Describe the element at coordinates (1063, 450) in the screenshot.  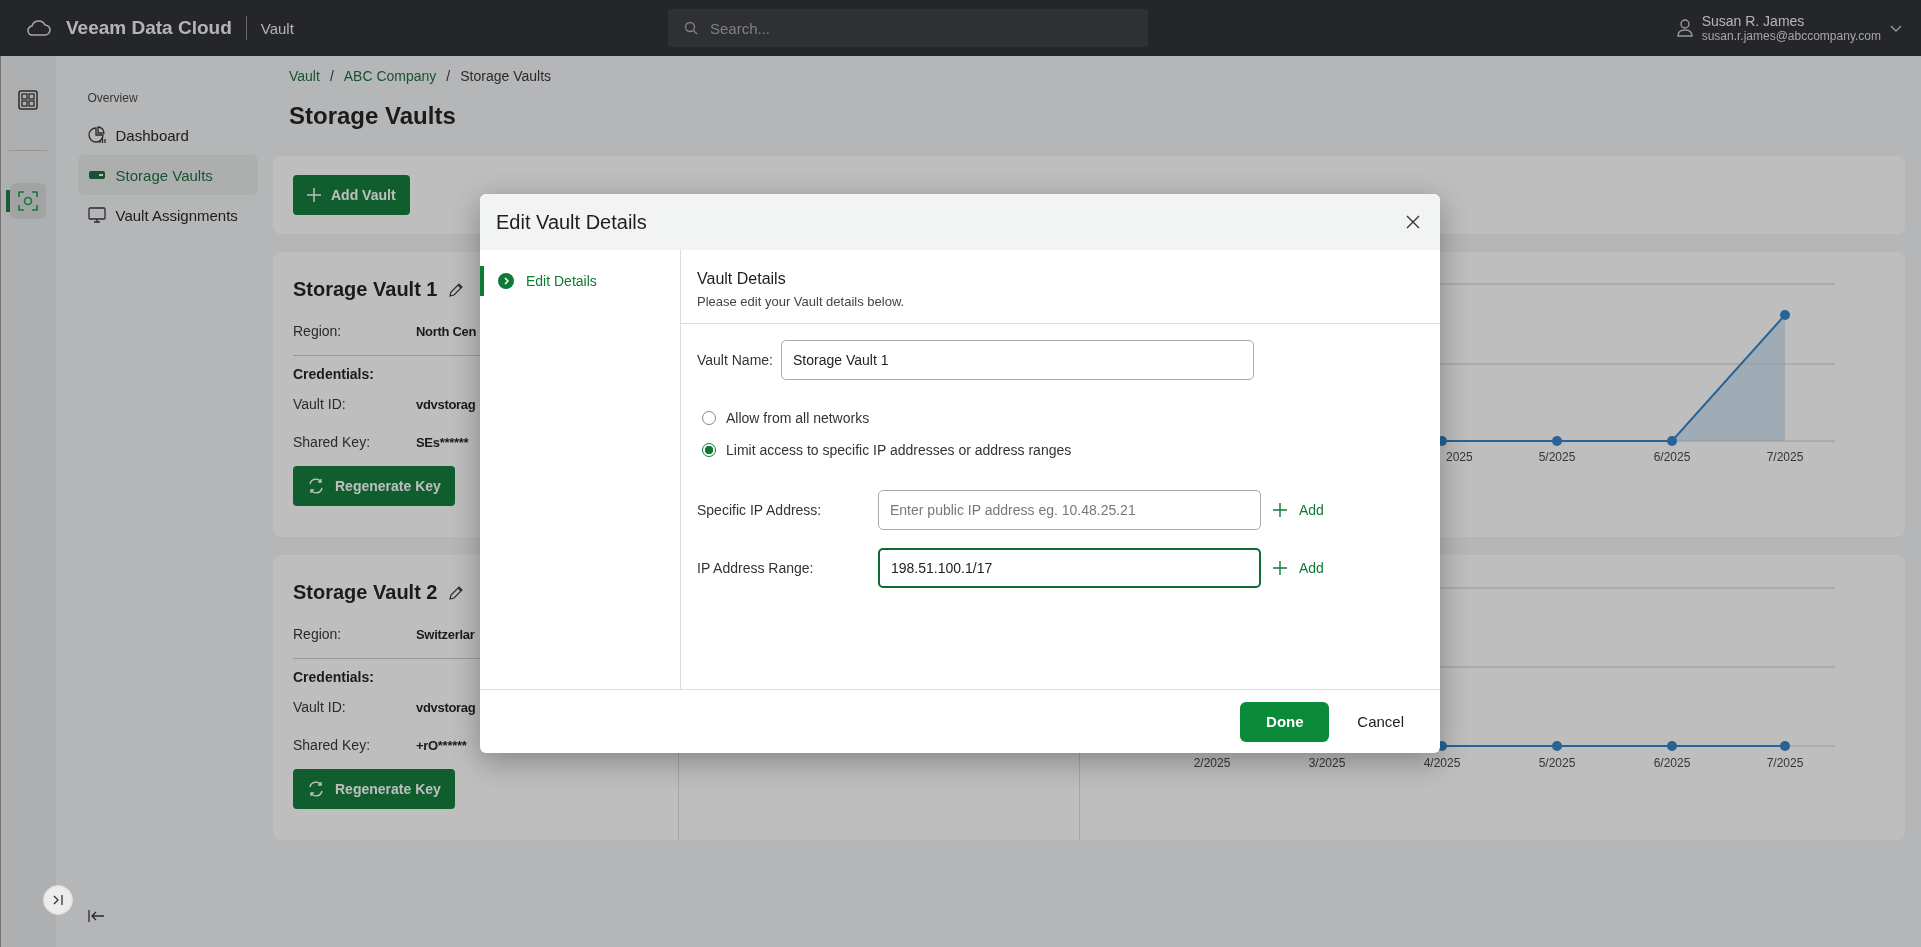
I see `radio-option: Limit access to specific IP addresses or address ranges` at that location.